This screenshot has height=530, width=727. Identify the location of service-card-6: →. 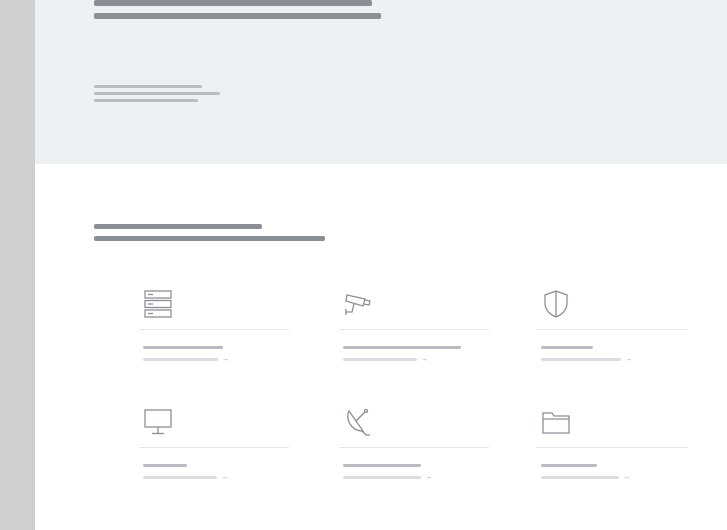
(614, 462).